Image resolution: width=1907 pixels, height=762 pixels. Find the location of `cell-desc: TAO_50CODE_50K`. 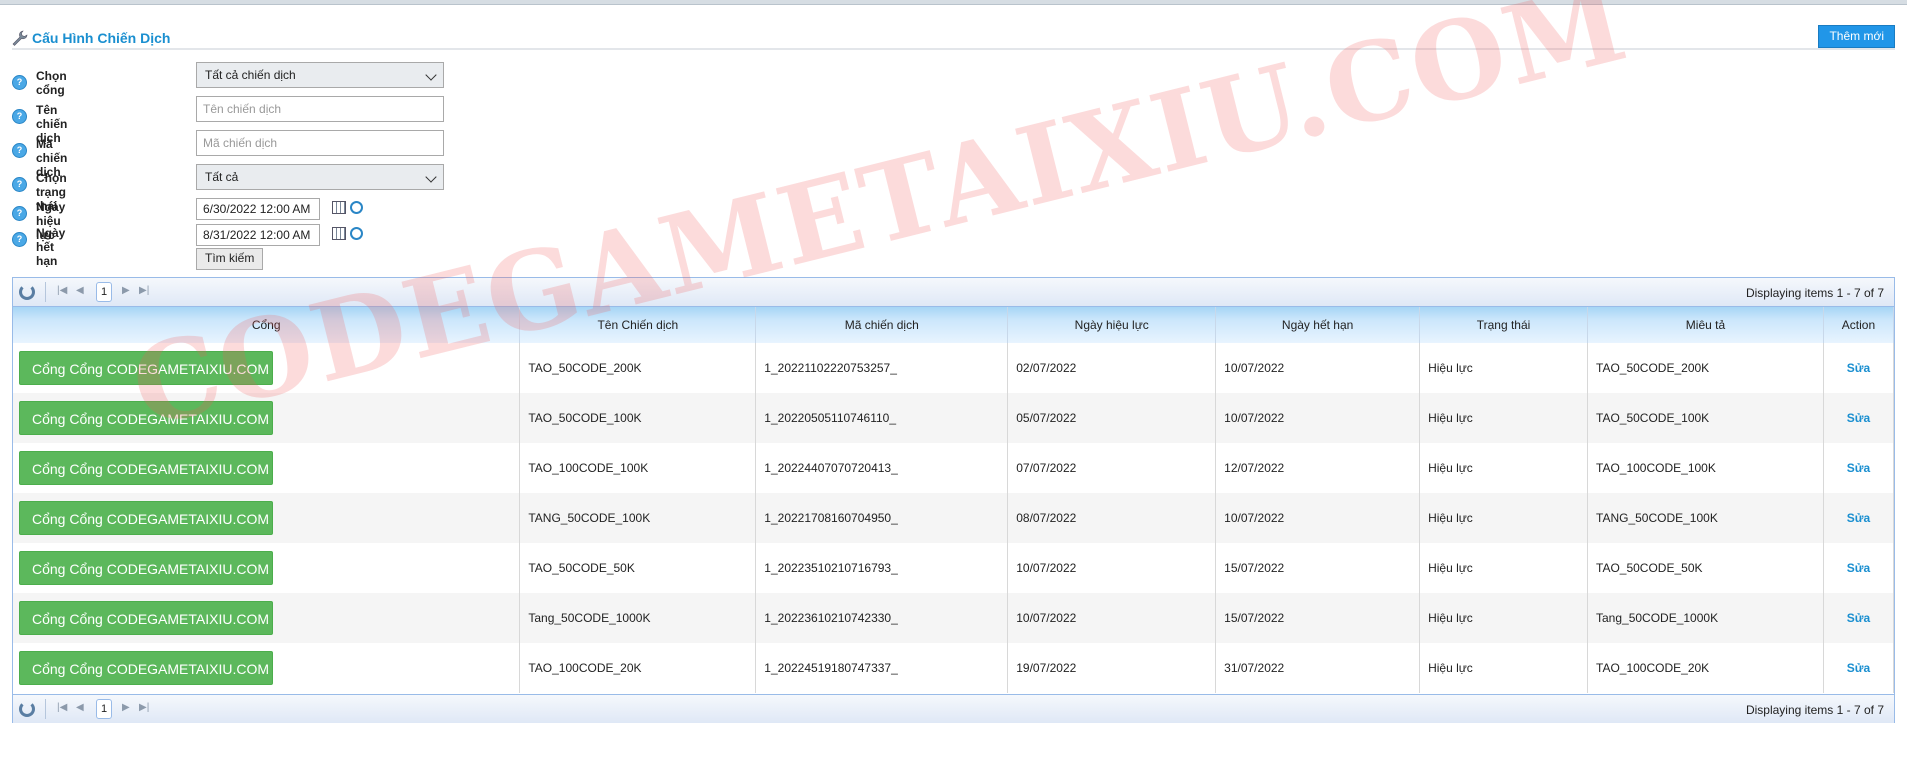

cell-desc: TAO_50CODE_50K is located at coordinates (1705, 568).